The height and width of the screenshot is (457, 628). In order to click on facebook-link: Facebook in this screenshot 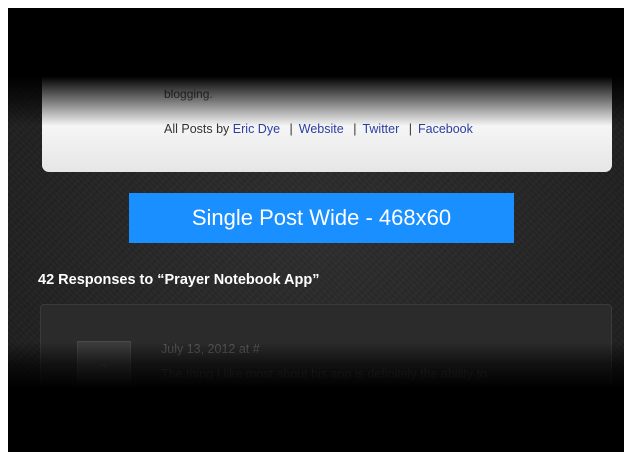, I will do `click(445, 129)`.